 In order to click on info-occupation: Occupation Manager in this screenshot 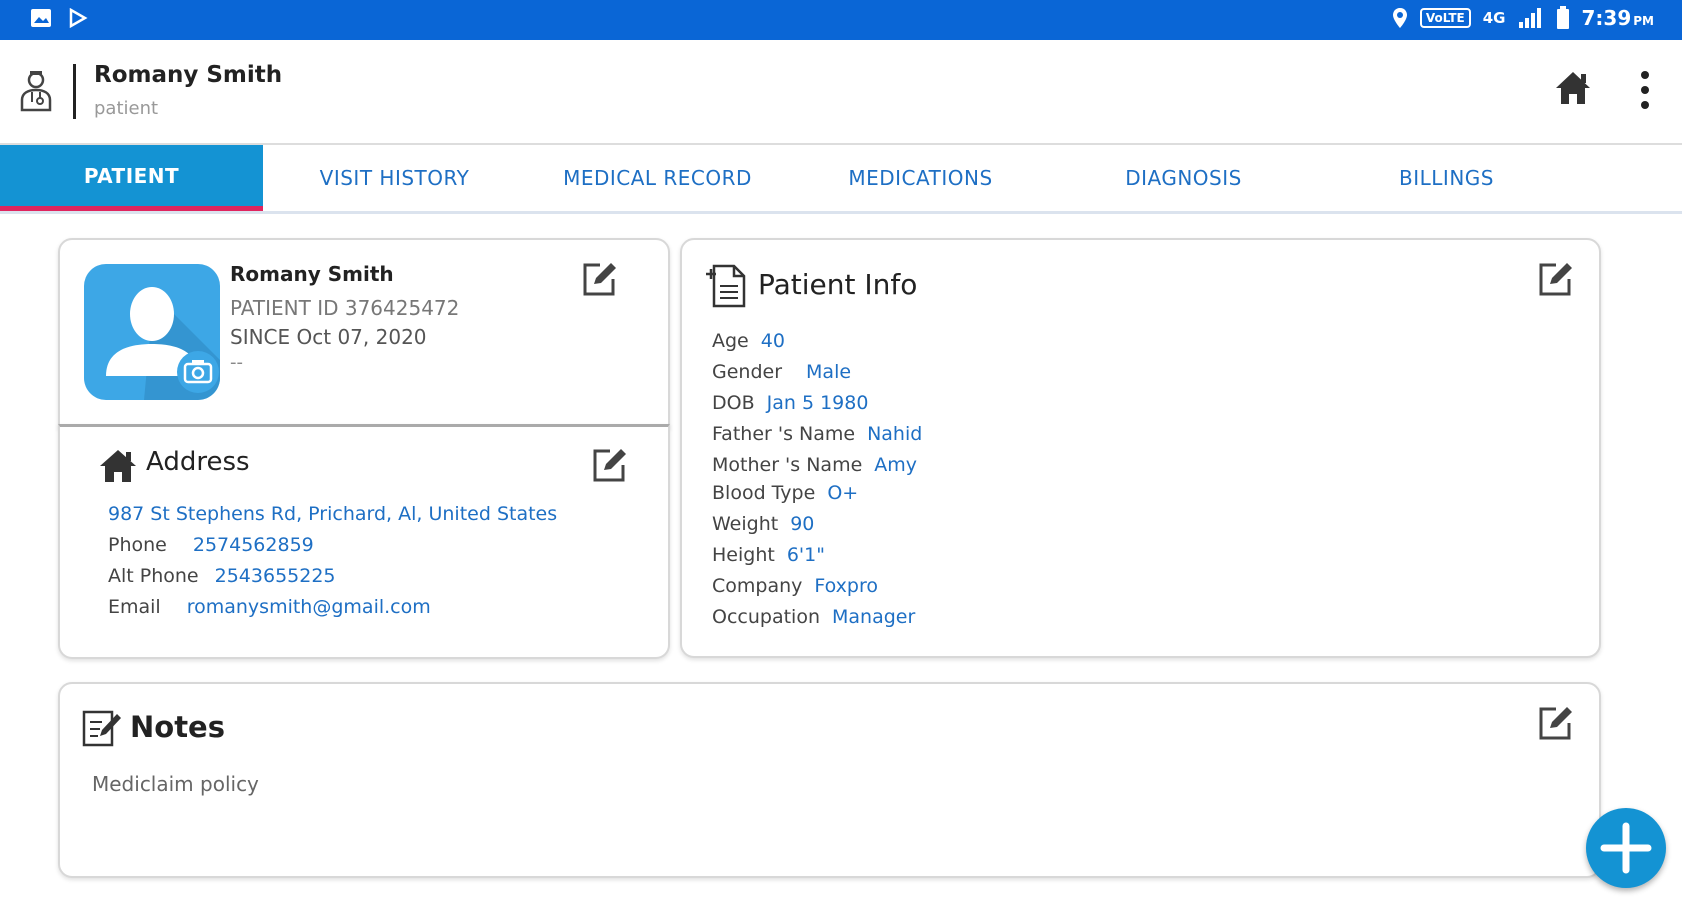, I will do `click(813, 617)`.